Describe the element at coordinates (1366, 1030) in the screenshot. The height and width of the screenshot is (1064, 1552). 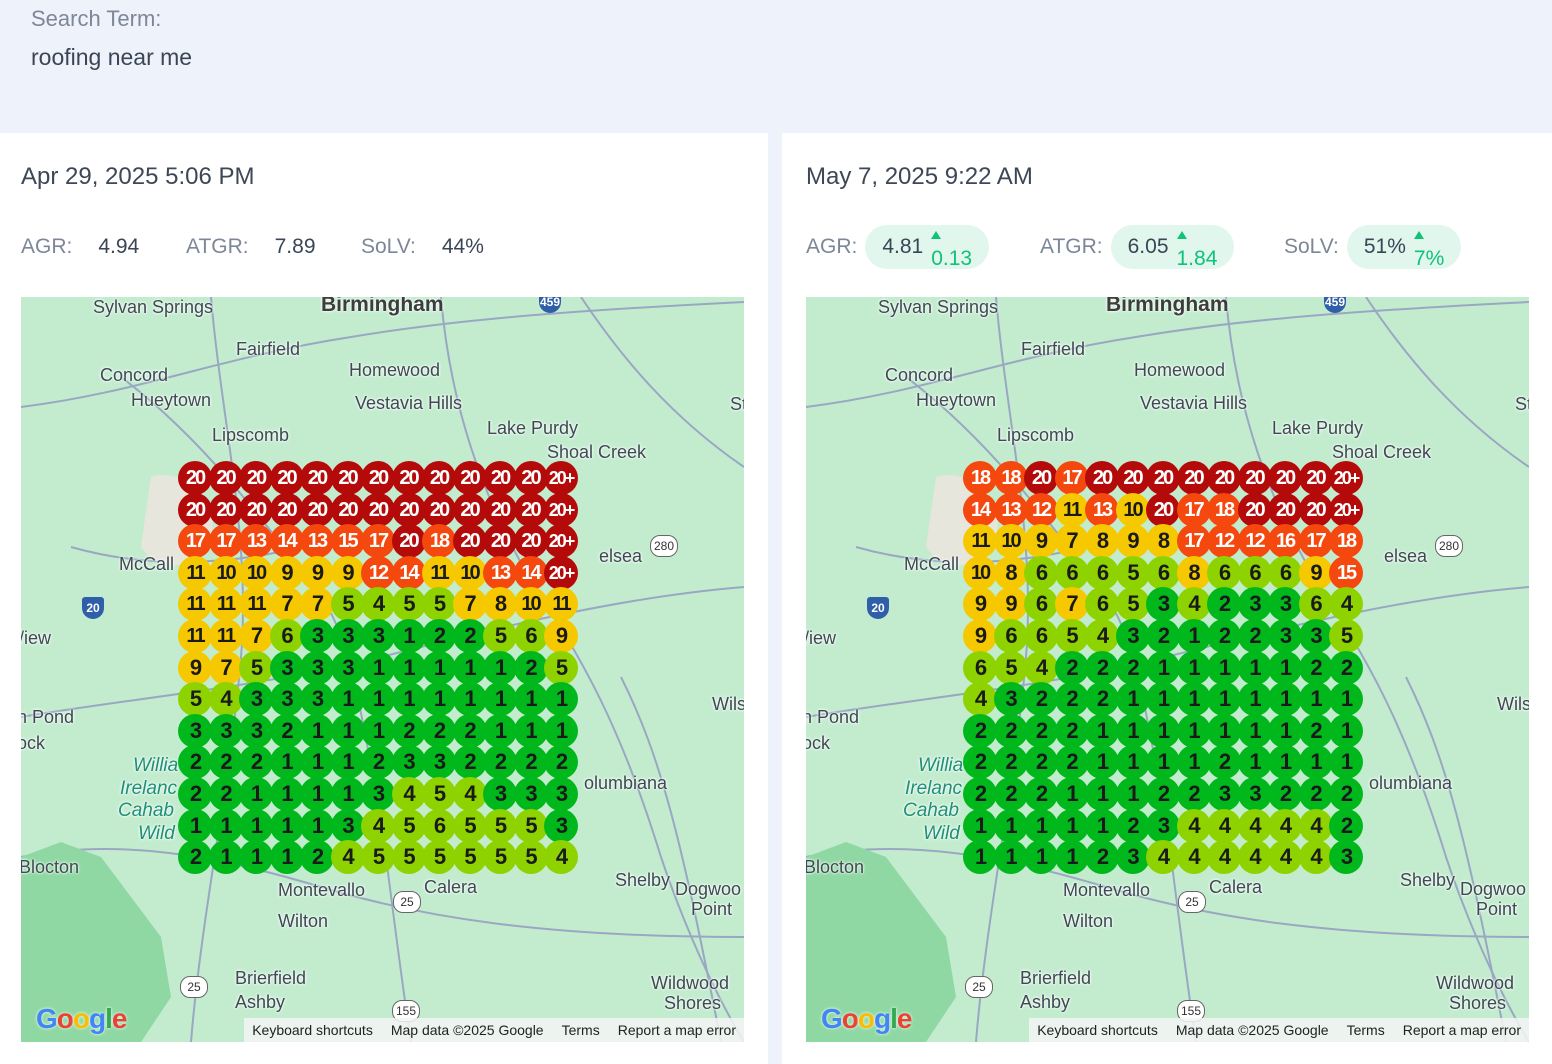
I see `terms-link: Terms` at that location.